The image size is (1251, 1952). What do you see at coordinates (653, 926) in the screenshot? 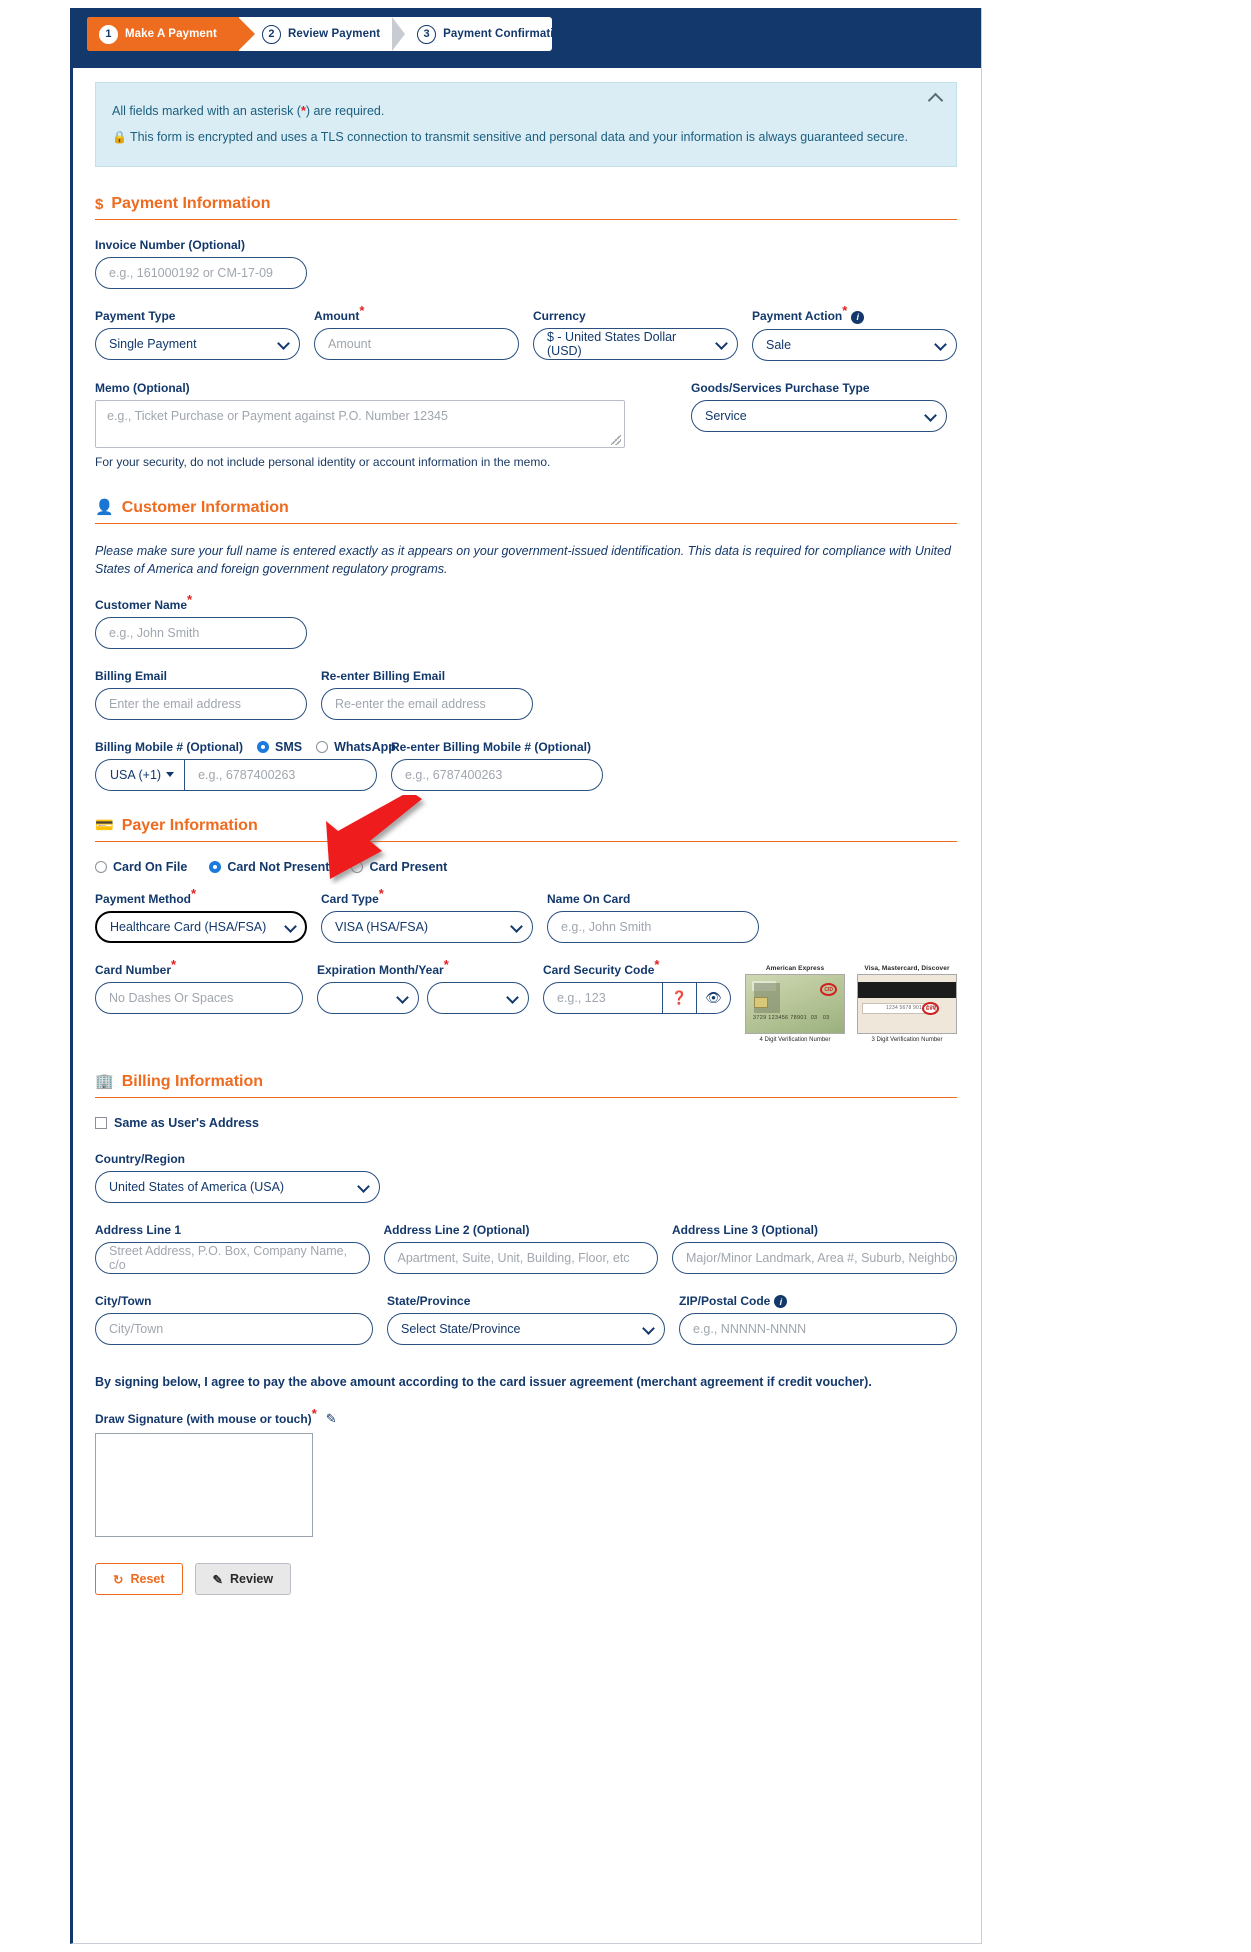
I see `name-on-card-input: e.g., John Smith` at bounding box center [653, 926].